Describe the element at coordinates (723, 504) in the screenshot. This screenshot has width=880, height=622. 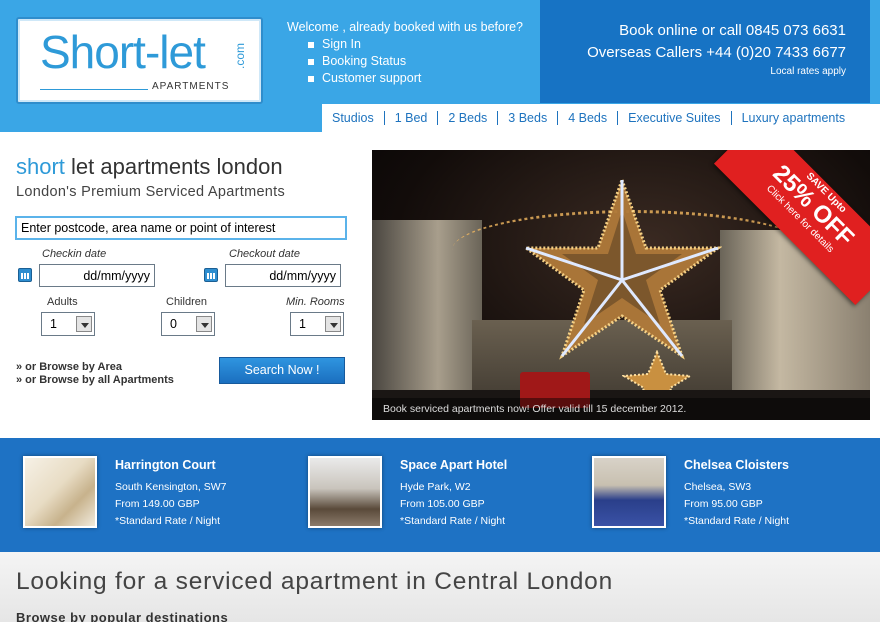
I see `apartment-price: From 95.00 GBP` at that location.